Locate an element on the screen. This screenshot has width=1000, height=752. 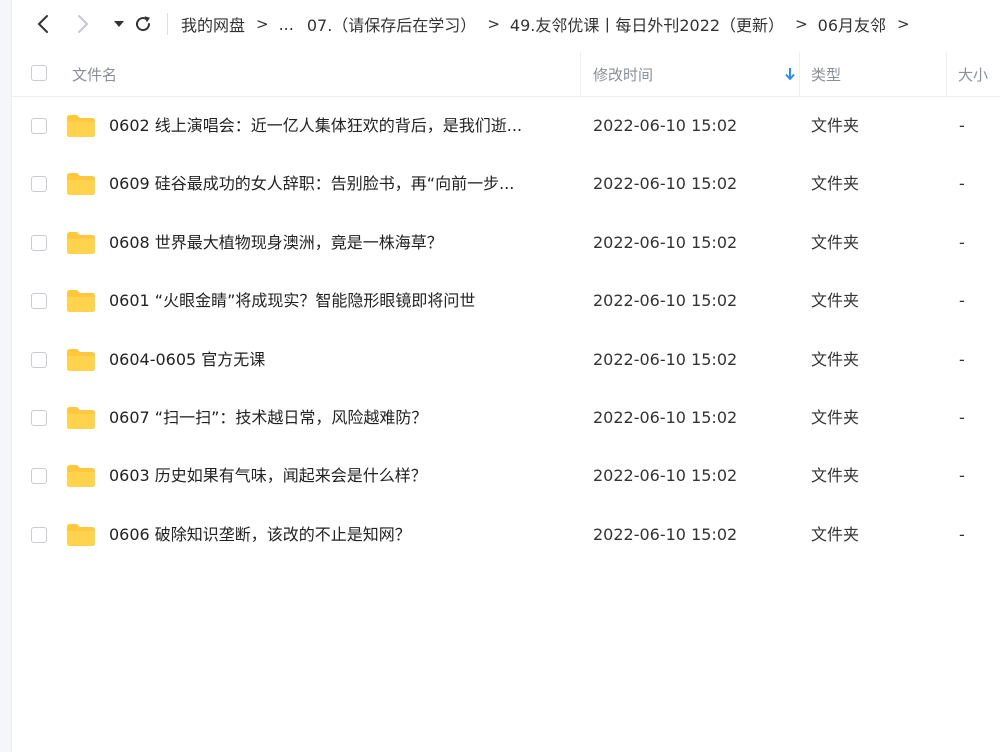
column-header-modified: 修改时间 is located at coordinates (623, 74).